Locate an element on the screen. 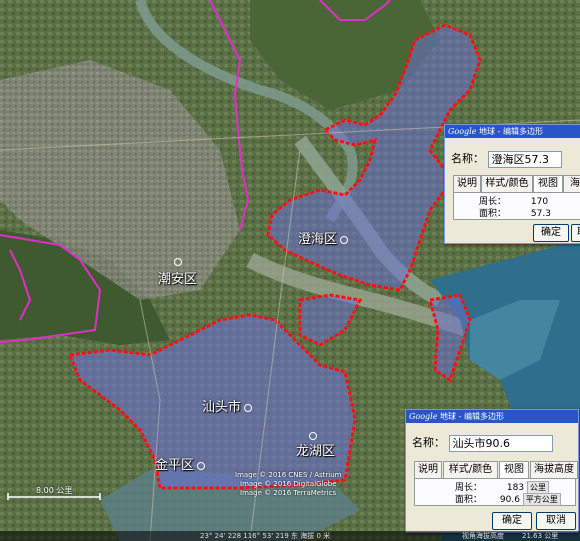 The width and height of the screenshot is (580, 541). area-unit-select: 平方公里 is located at coordinates (541, 499).